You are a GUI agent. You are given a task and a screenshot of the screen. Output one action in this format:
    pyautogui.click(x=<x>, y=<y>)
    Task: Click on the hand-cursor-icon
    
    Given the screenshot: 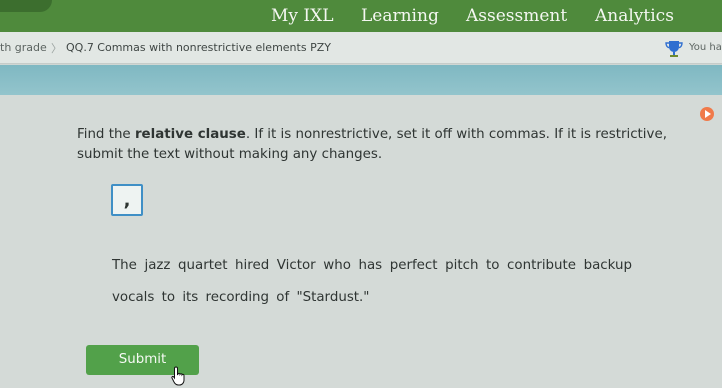 What is the action you would take?
    pyautogui.click(x=178, y=376)
    